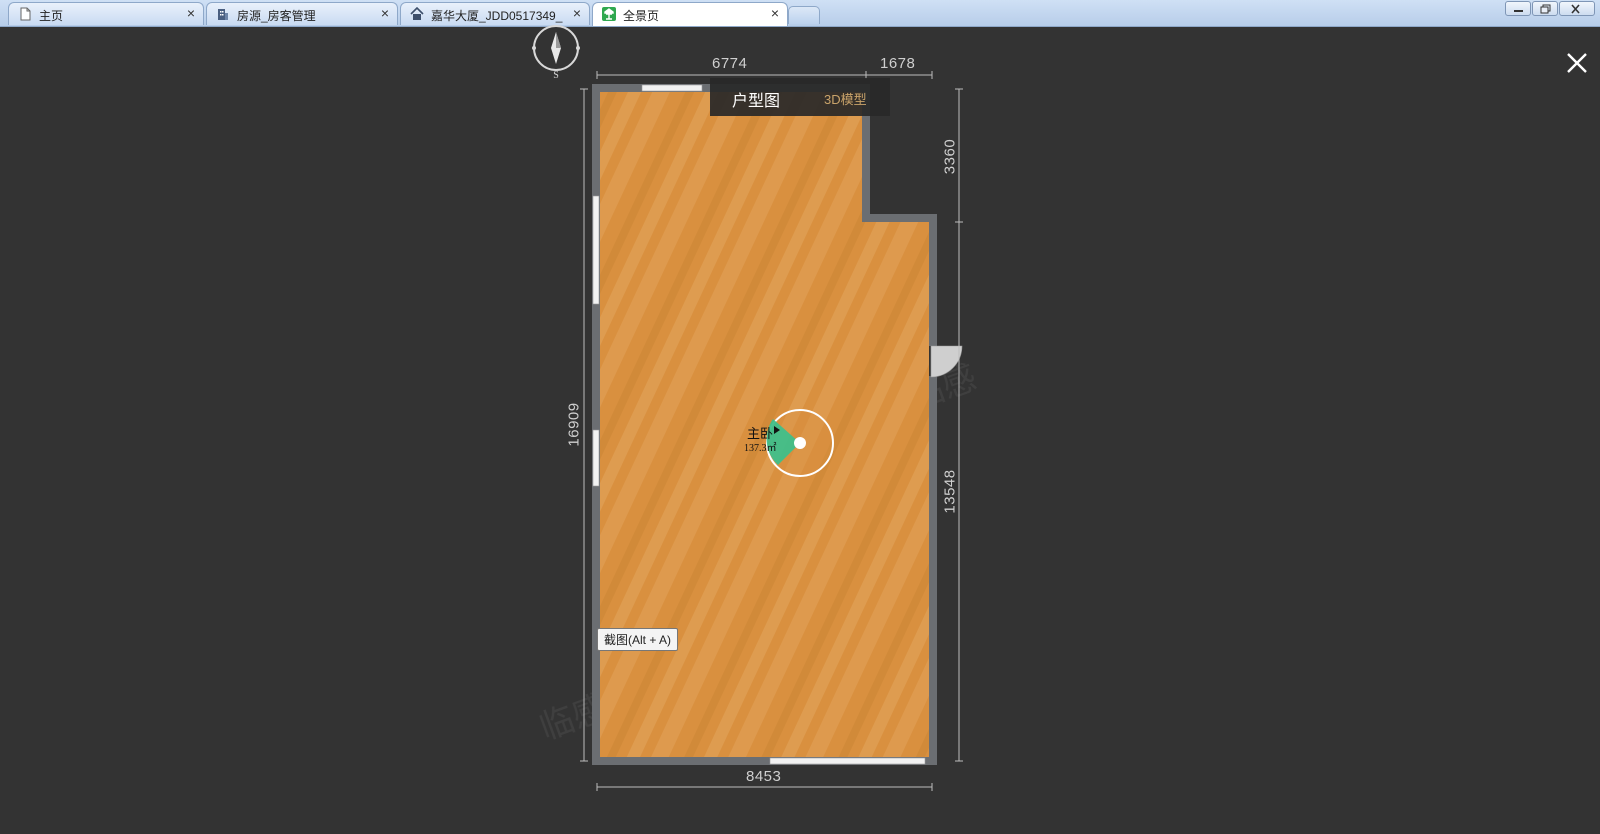 The image size is (1600, 834). What do you see at coordinates (556, 52) in the screenshot?
I see `compass-icon: S` at bounding box center [556, 52].